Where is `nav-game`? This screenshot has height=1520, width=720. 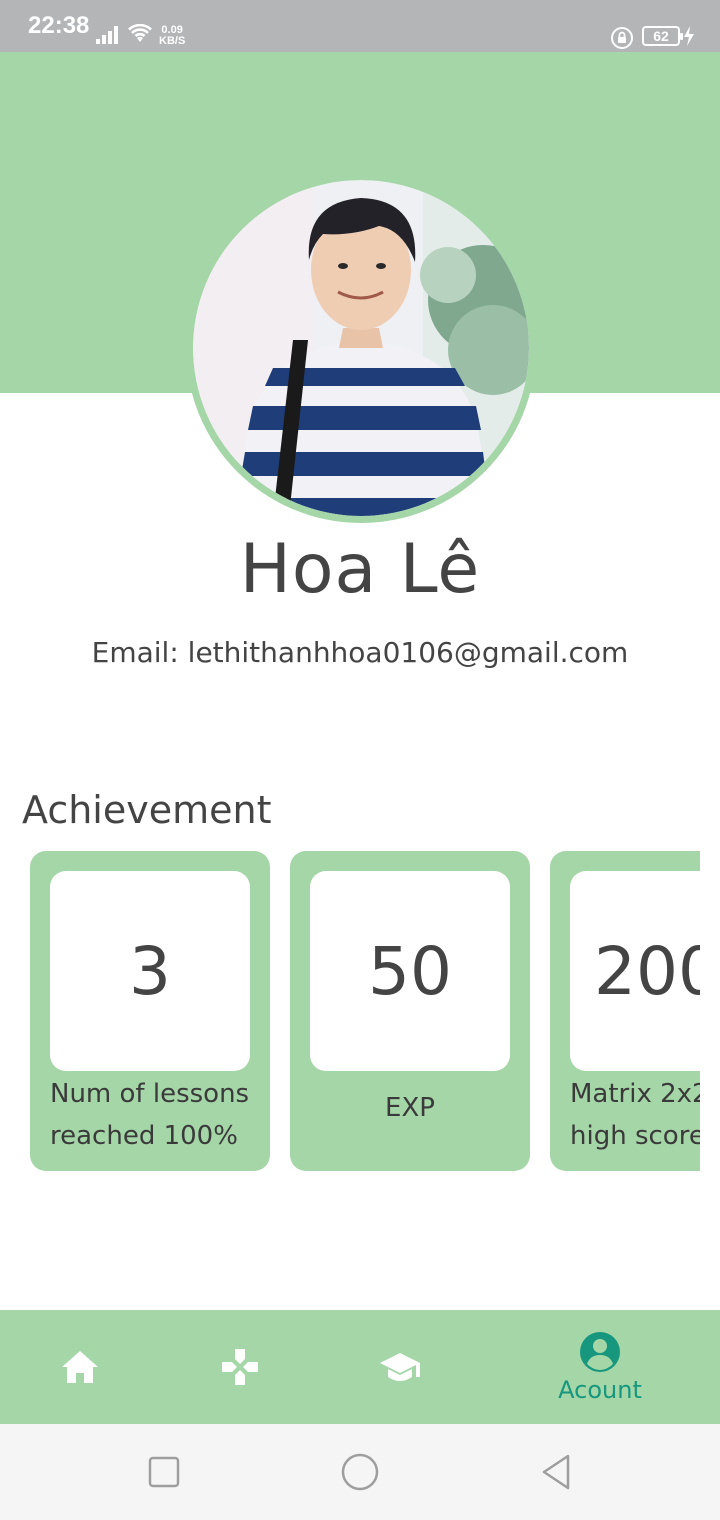 nav-game is located at coordinates (240, 1367).